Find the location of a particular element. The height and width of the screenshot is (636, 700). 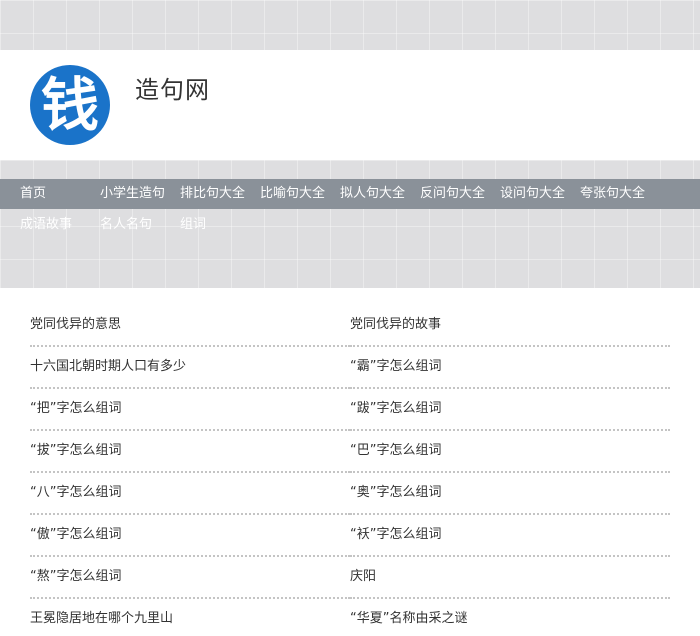

list-item: “华夏”名称由采之谜 is located at coordinates (510, 617).